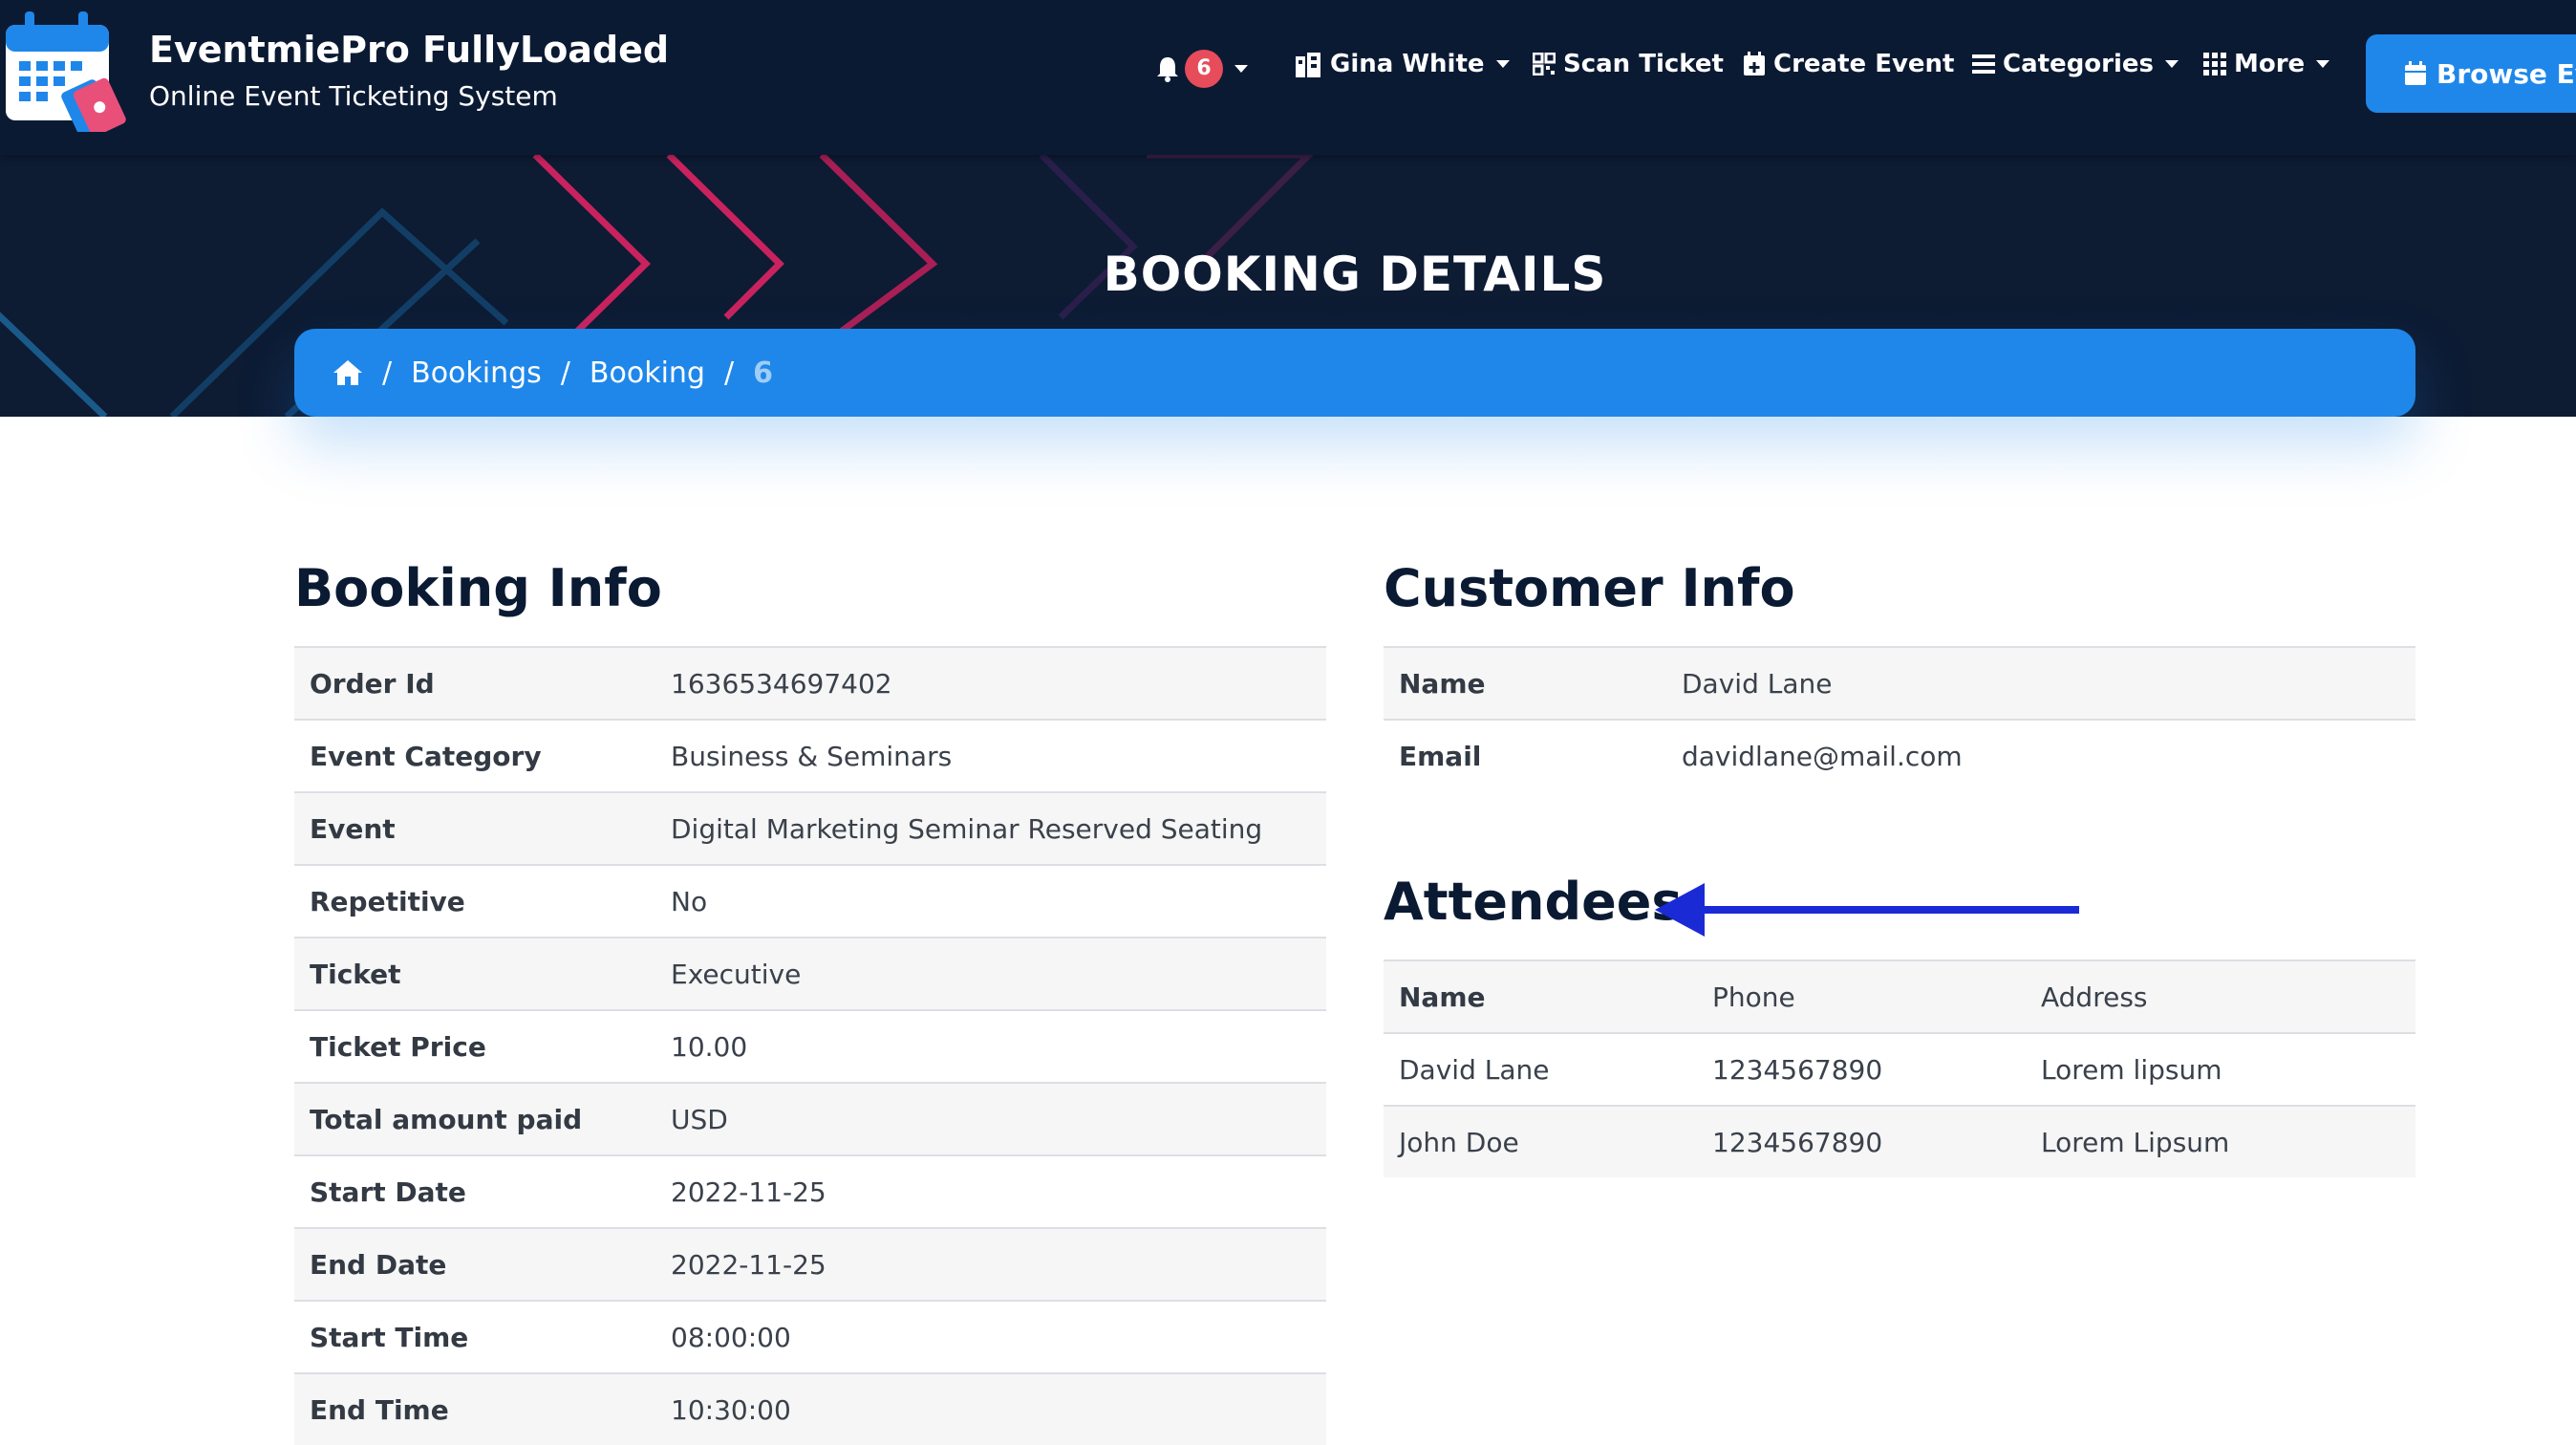 This screenshot has width=2576, height=1445. Describe the element at coordinates (1867, 910) in the screenshot. I see `annotation-arrow-icon` at that location.